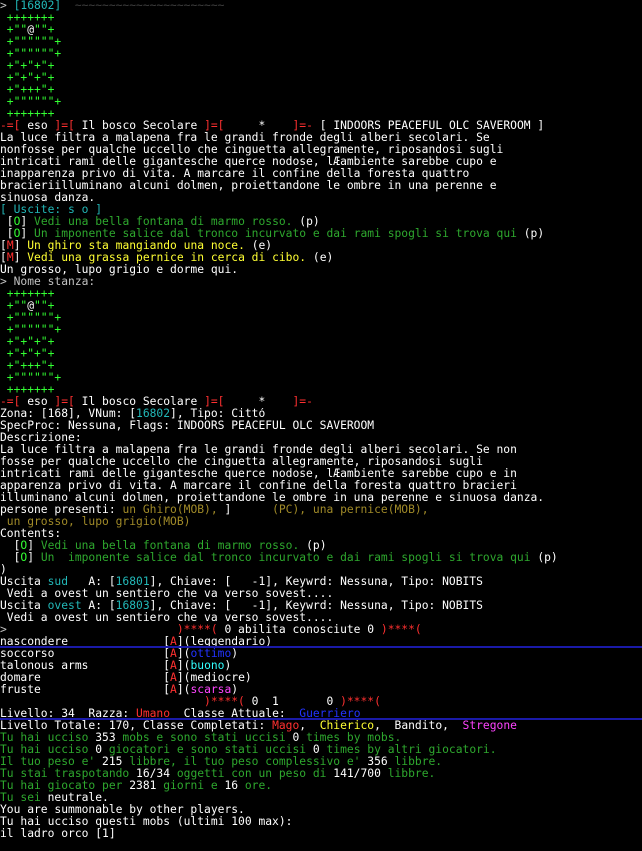 Image resolution: width=642 pixels, height=851 pixels. I want to click on terminal-text-segment: un grosso, lupo grigio(MOB), so click(95, 522).